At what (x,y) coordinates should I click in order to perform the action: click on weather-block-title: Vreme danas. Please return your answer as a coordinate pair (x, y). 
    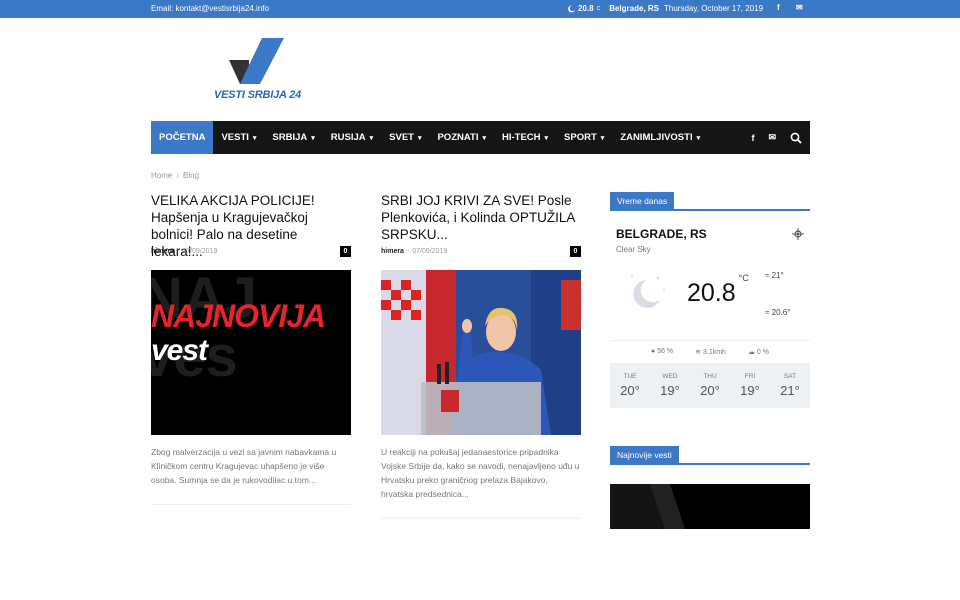
    Looking at the image, I should click on (710, 201).